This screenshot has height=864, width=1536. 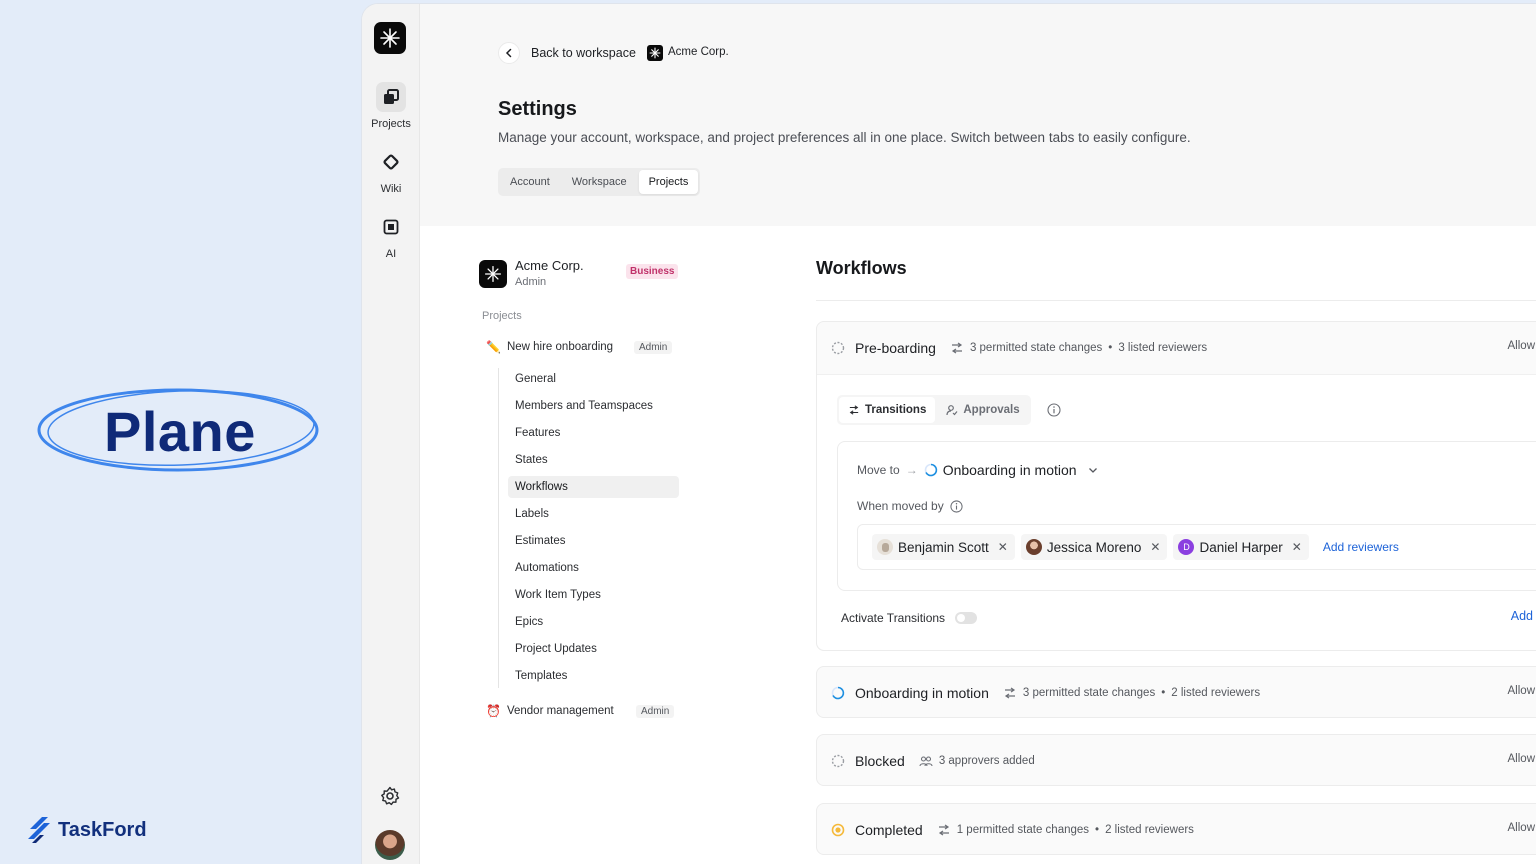 I want to click on moved-by-label: When moved by, so click(x=900, y=506).